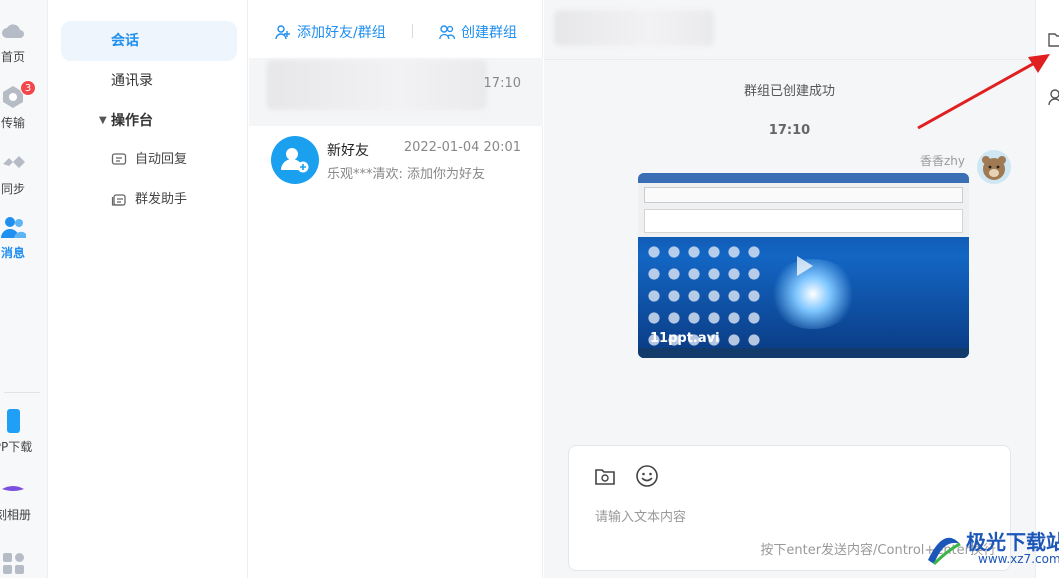 The image size is (1059, 578). Describe the element at coordinates (15, 515) in the screenshot. I see `rail-item-label: 刻相册` at that location.